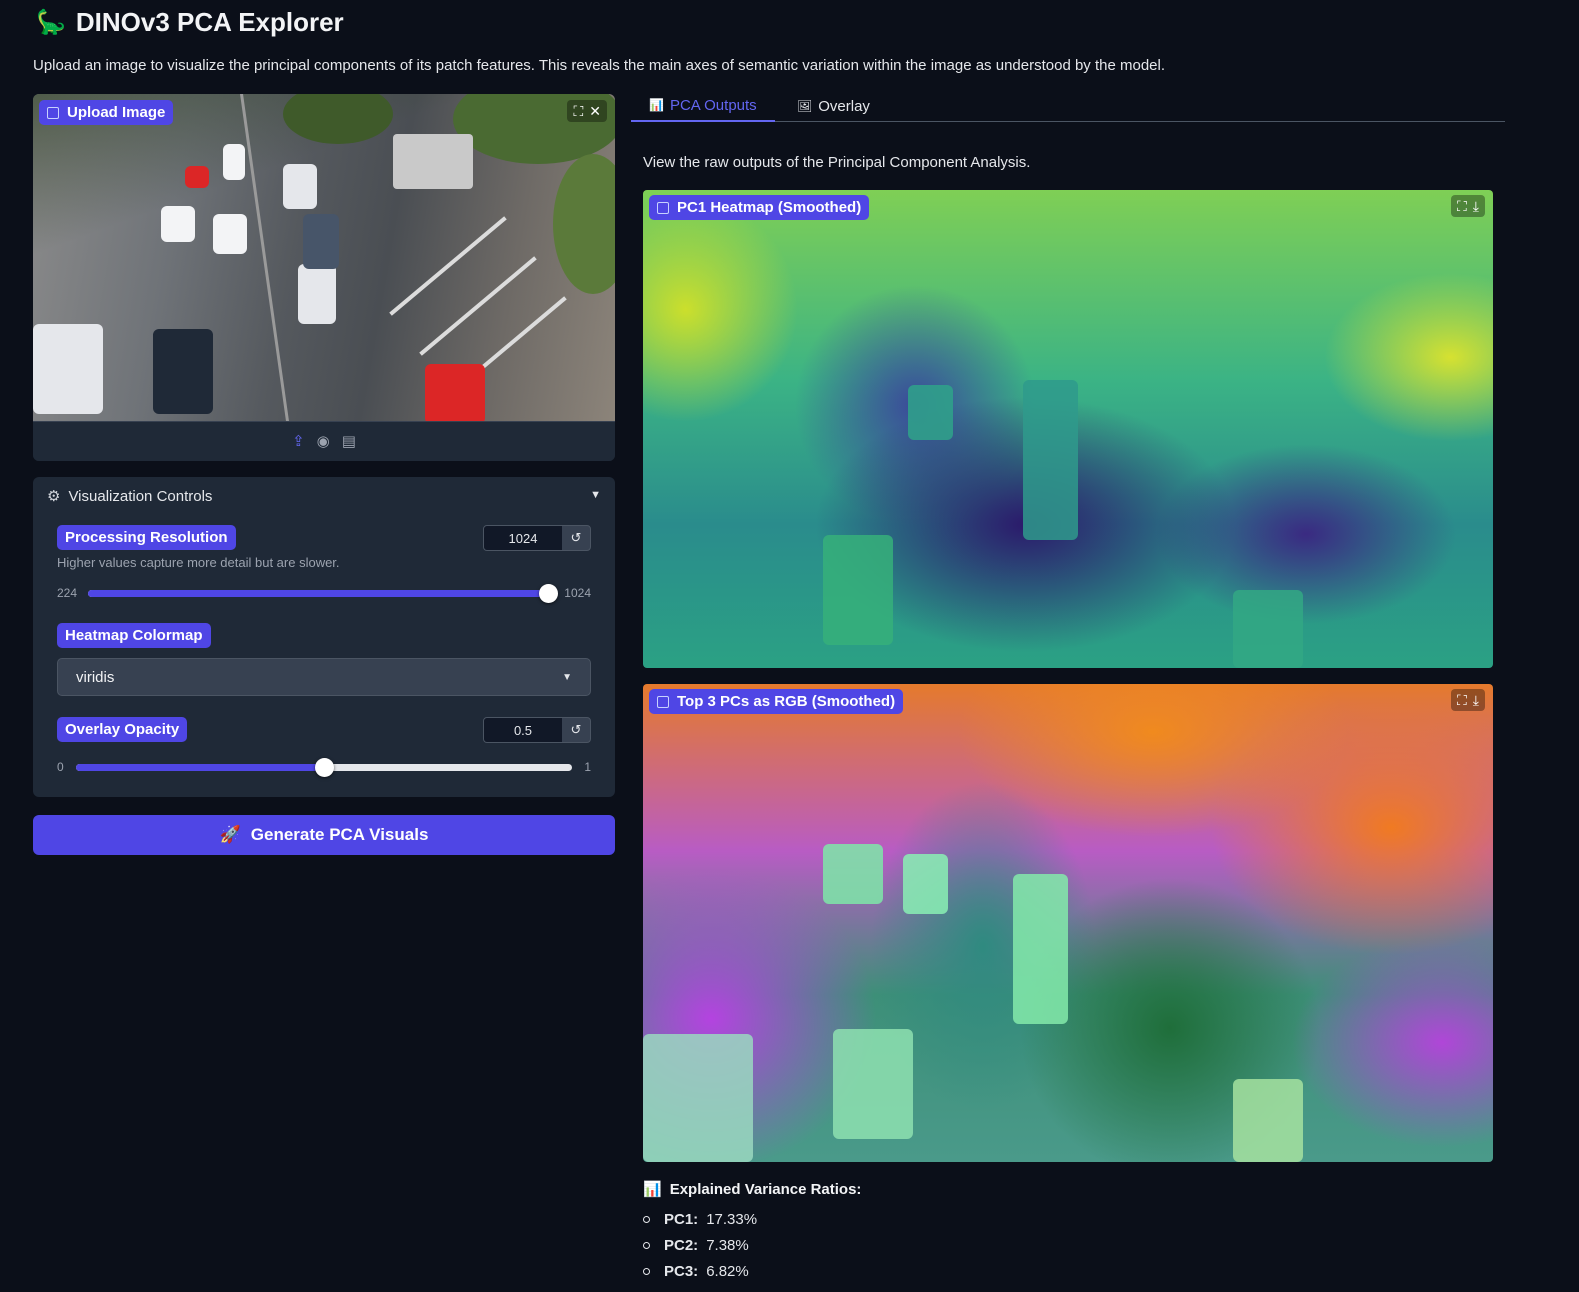  I want to click on controls-accordion-header: ⚙ Visualization Controls, so click(130, 496).